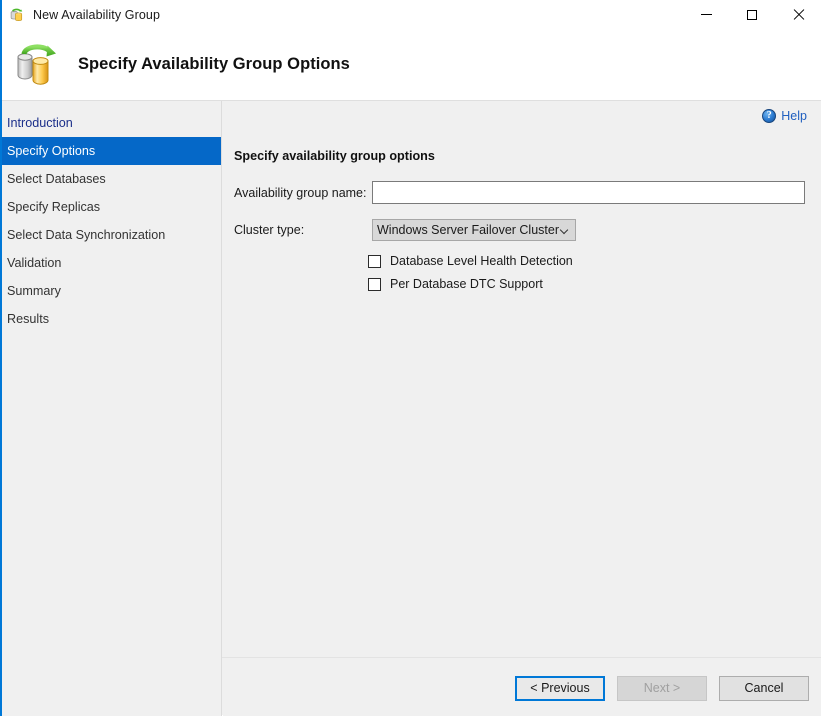 Image resolution: width=821 pixels, height=716 pixels. What do you see at coordinates (110, 235) in the screenshot?
I see `sidebar-item-select-data-synchronization: Select Data Synchronization` at bounding box center [110, 235].